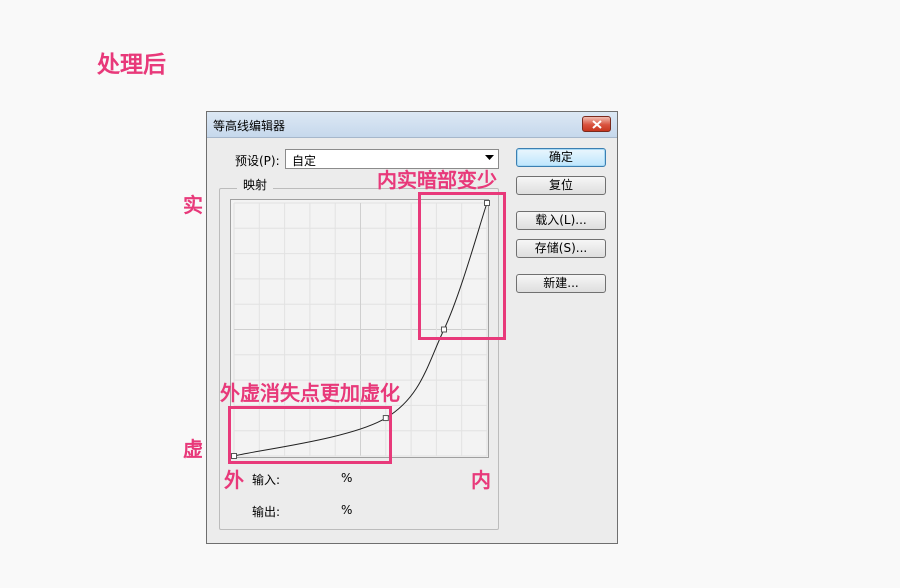  What do you see at coordinates (481, 480) in the screenshot?
I see `axis-label-right: 内` at bounding box center [481, 480].